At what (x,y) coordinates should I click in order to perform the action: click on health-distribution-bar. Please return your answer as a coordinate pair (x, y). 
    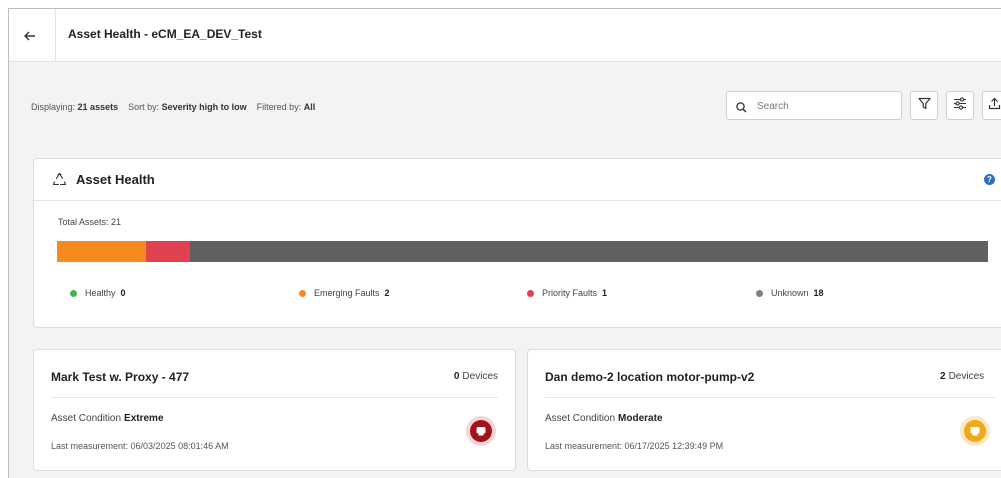
    Looking at the image, I should click on (522, 251).